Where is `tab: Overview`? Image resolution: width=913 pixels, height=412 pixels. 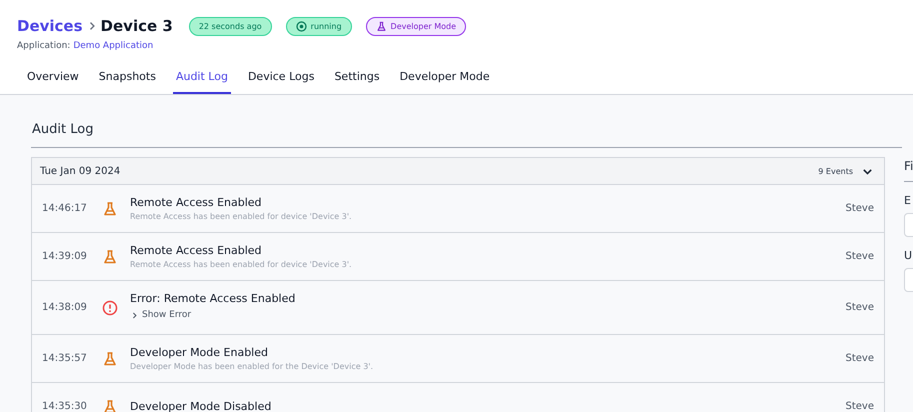
tab: Overview is located at coordinates (53, 81).